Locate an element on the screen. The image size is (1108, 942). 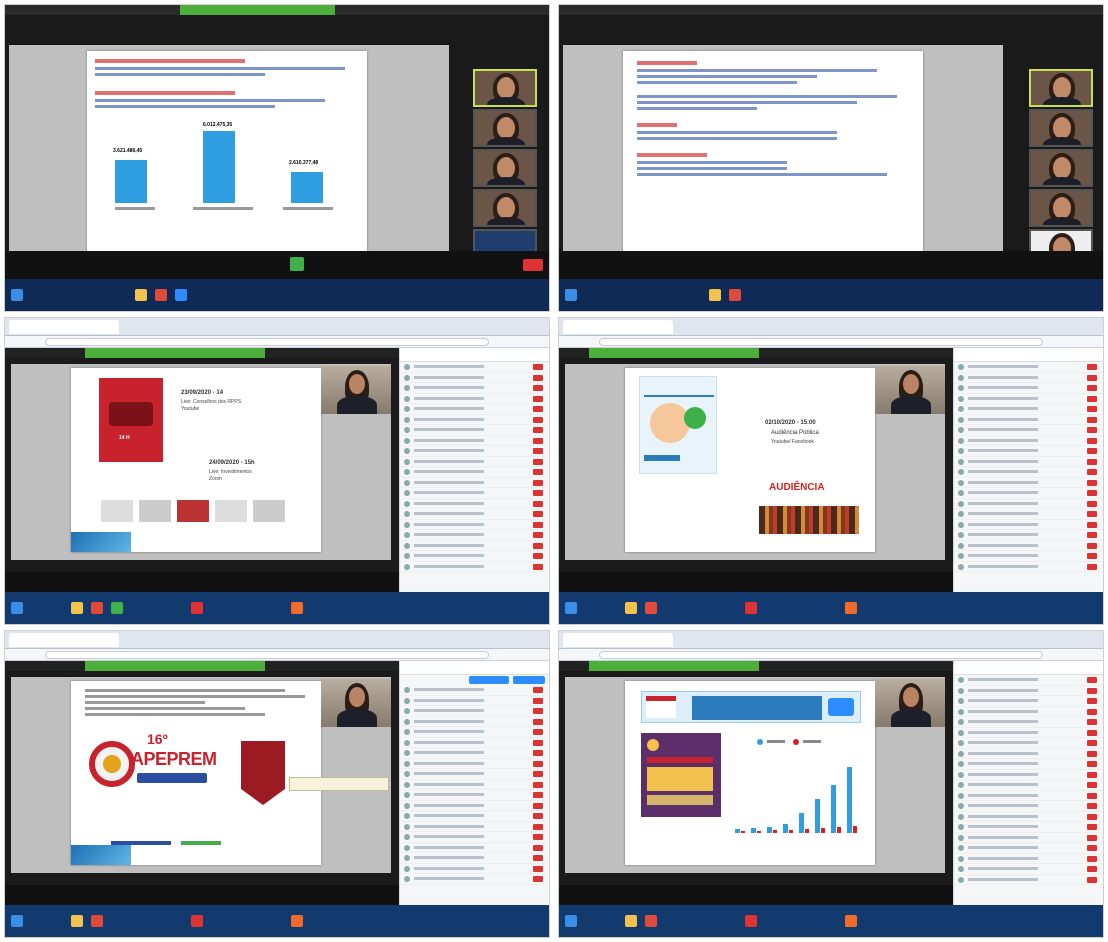
event-1-platform: Youtube is located at coordinates (190, 409).